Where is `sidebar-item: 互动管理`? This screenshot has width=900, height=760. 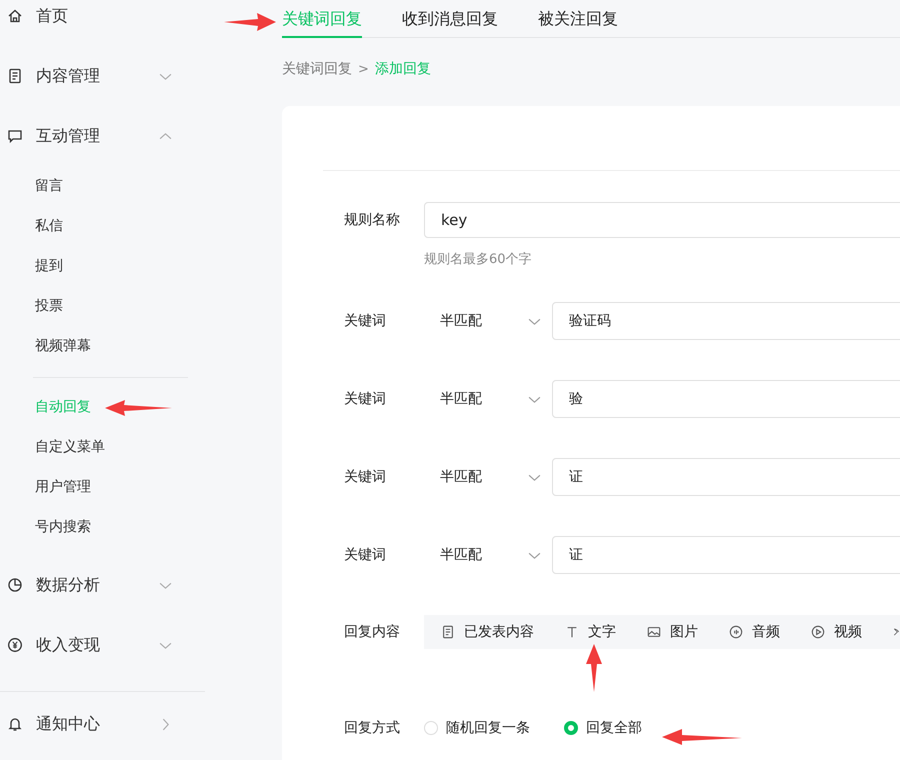
sidebar-item: 互动管理 is located at coordinates (102, 136).